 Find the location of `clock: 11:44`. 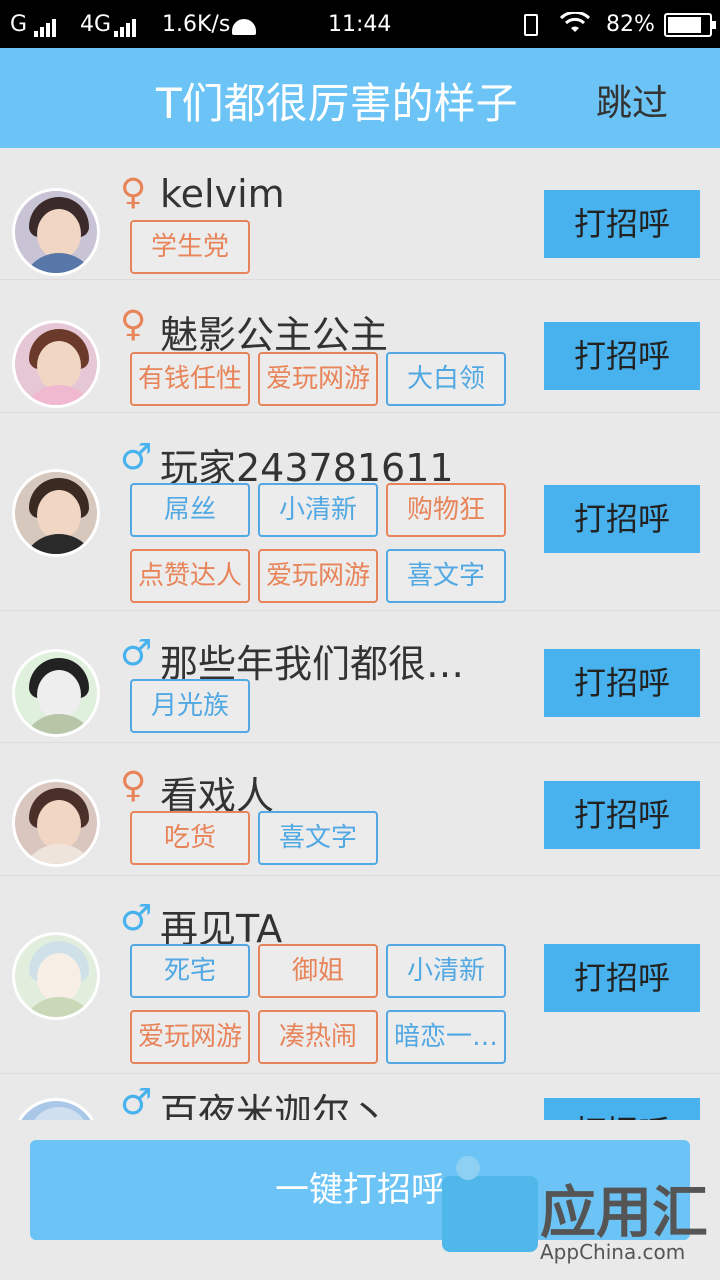

clock: 11:44 is located at coordinates (360, 24).